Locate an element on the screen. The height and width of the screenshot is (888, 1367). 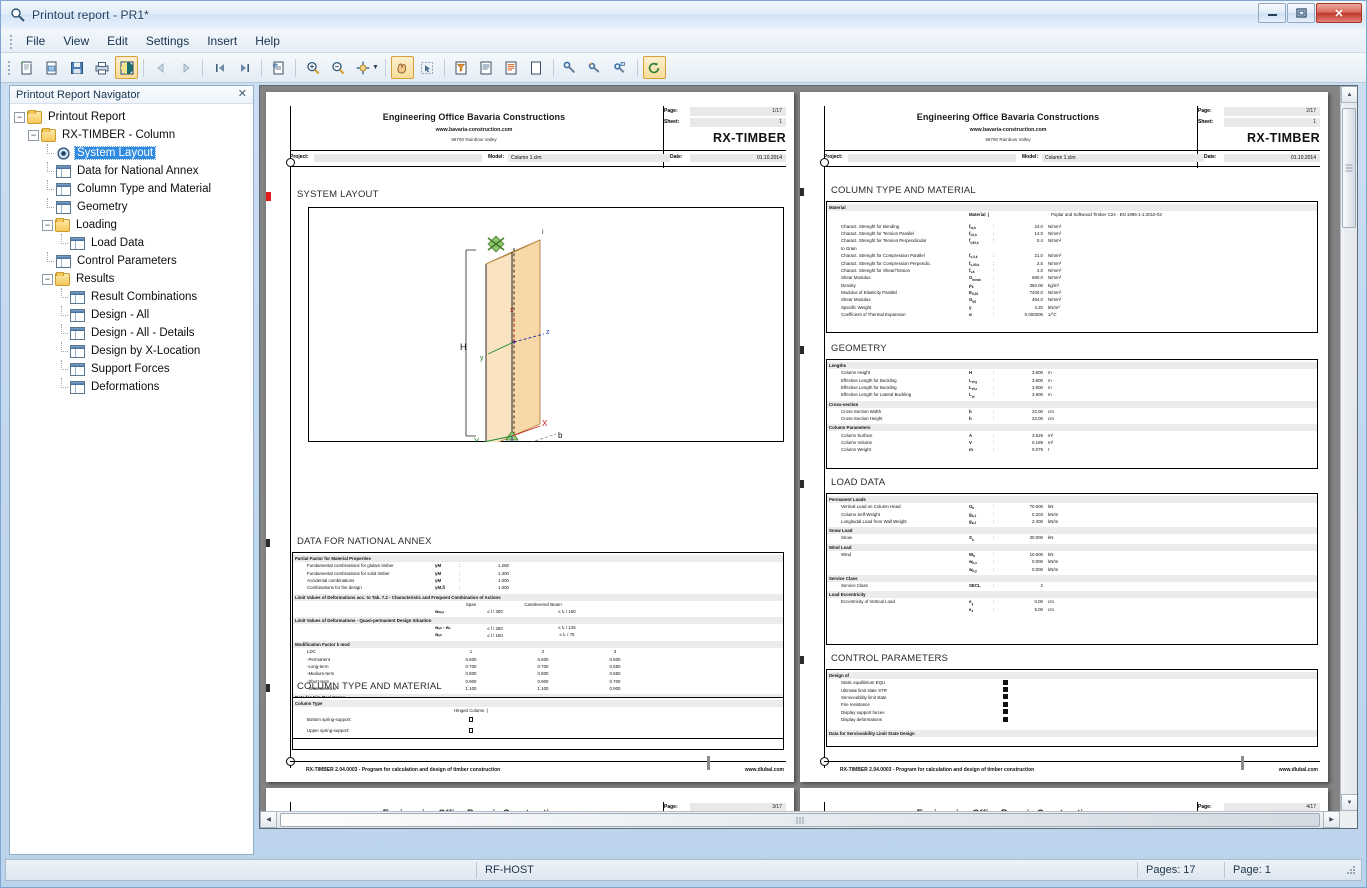
new-report-icon is located at coordinates (26, 67).